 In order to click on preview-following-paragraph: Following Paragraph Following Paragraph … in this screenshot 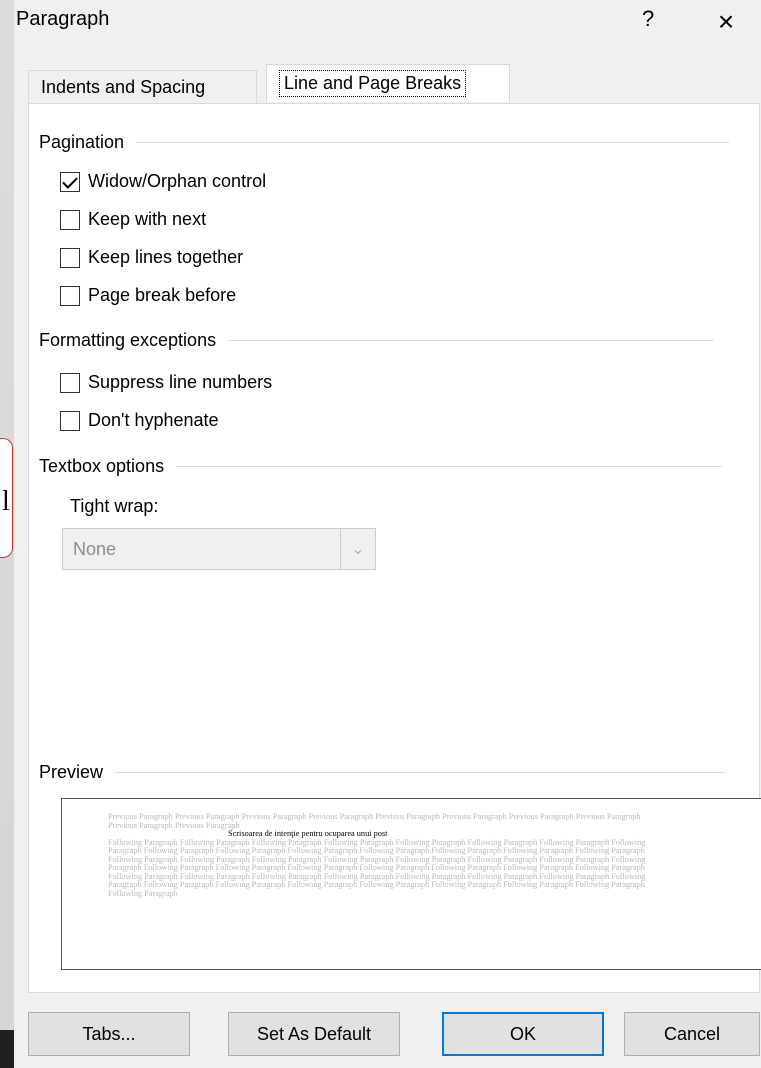, I will do `click(377, 867)`.